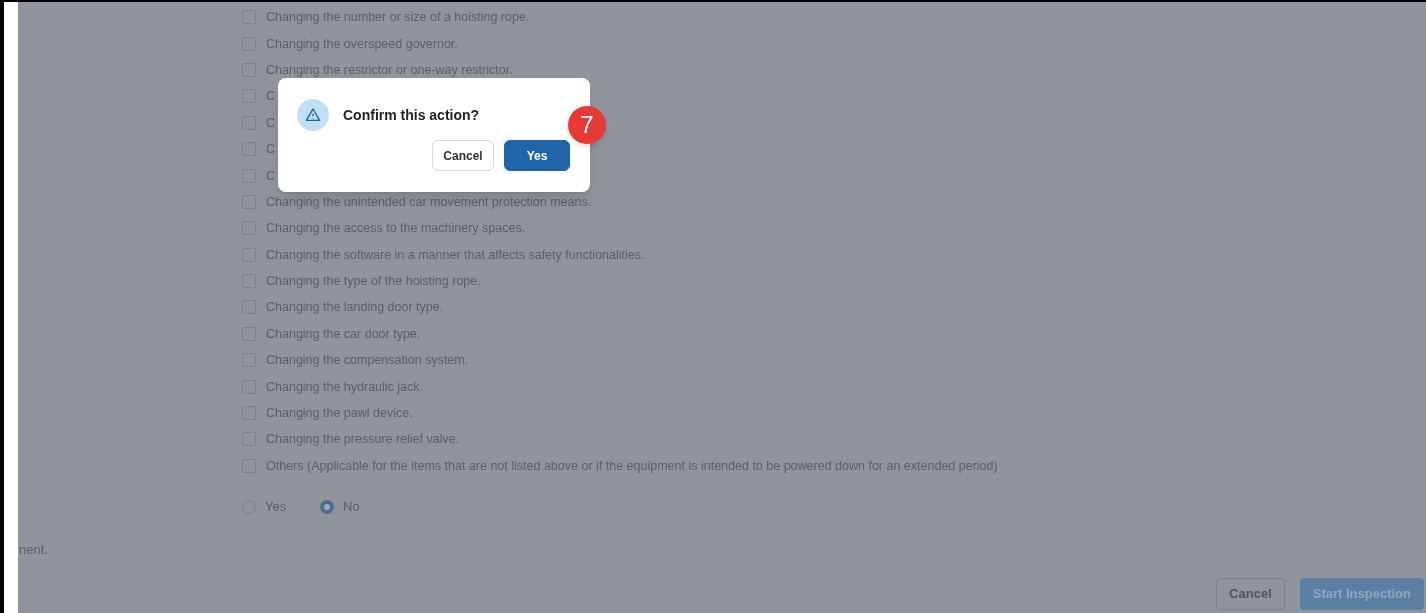 This screenshot has height=613, width=1426. What do you see at coordinates (587, 125) in the screenshot?
I see `step-badge: 7` at bounding box center [587, 125].